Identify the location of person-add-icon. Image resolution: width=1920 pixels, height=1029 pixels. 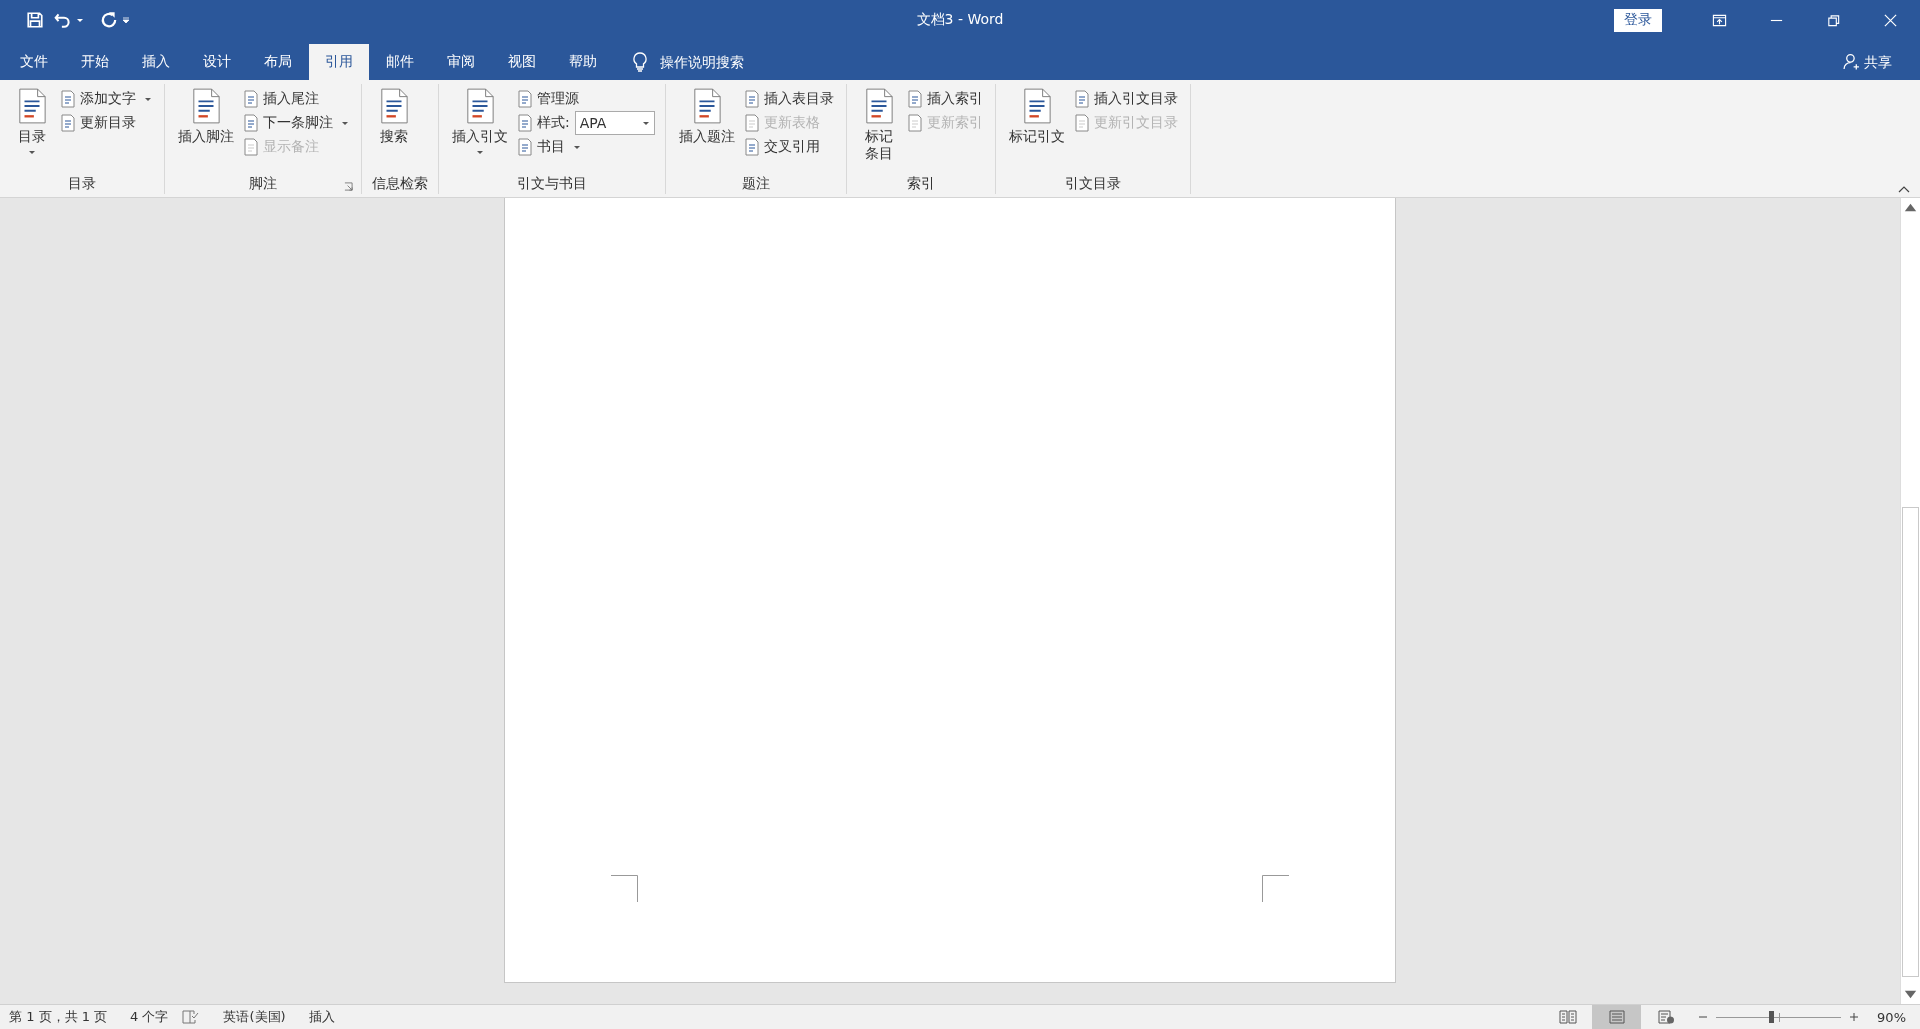
(1851, 61).